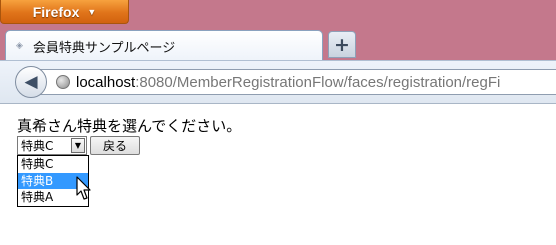 The image size is (556, 245). I want to click on tab-active: ◈ 会員特典サンプルページ, so click(164, 45).